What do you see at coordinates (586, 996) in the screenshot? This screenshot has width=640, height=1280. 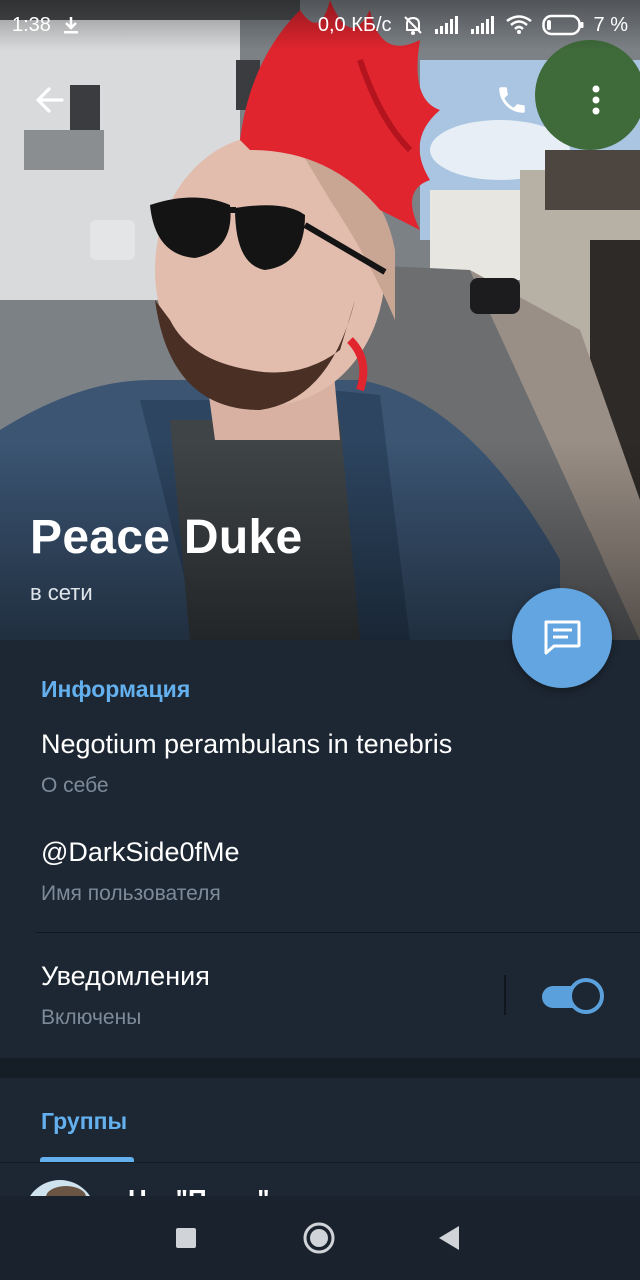 I see `toggle-knob` at bounding box center [586, 996].